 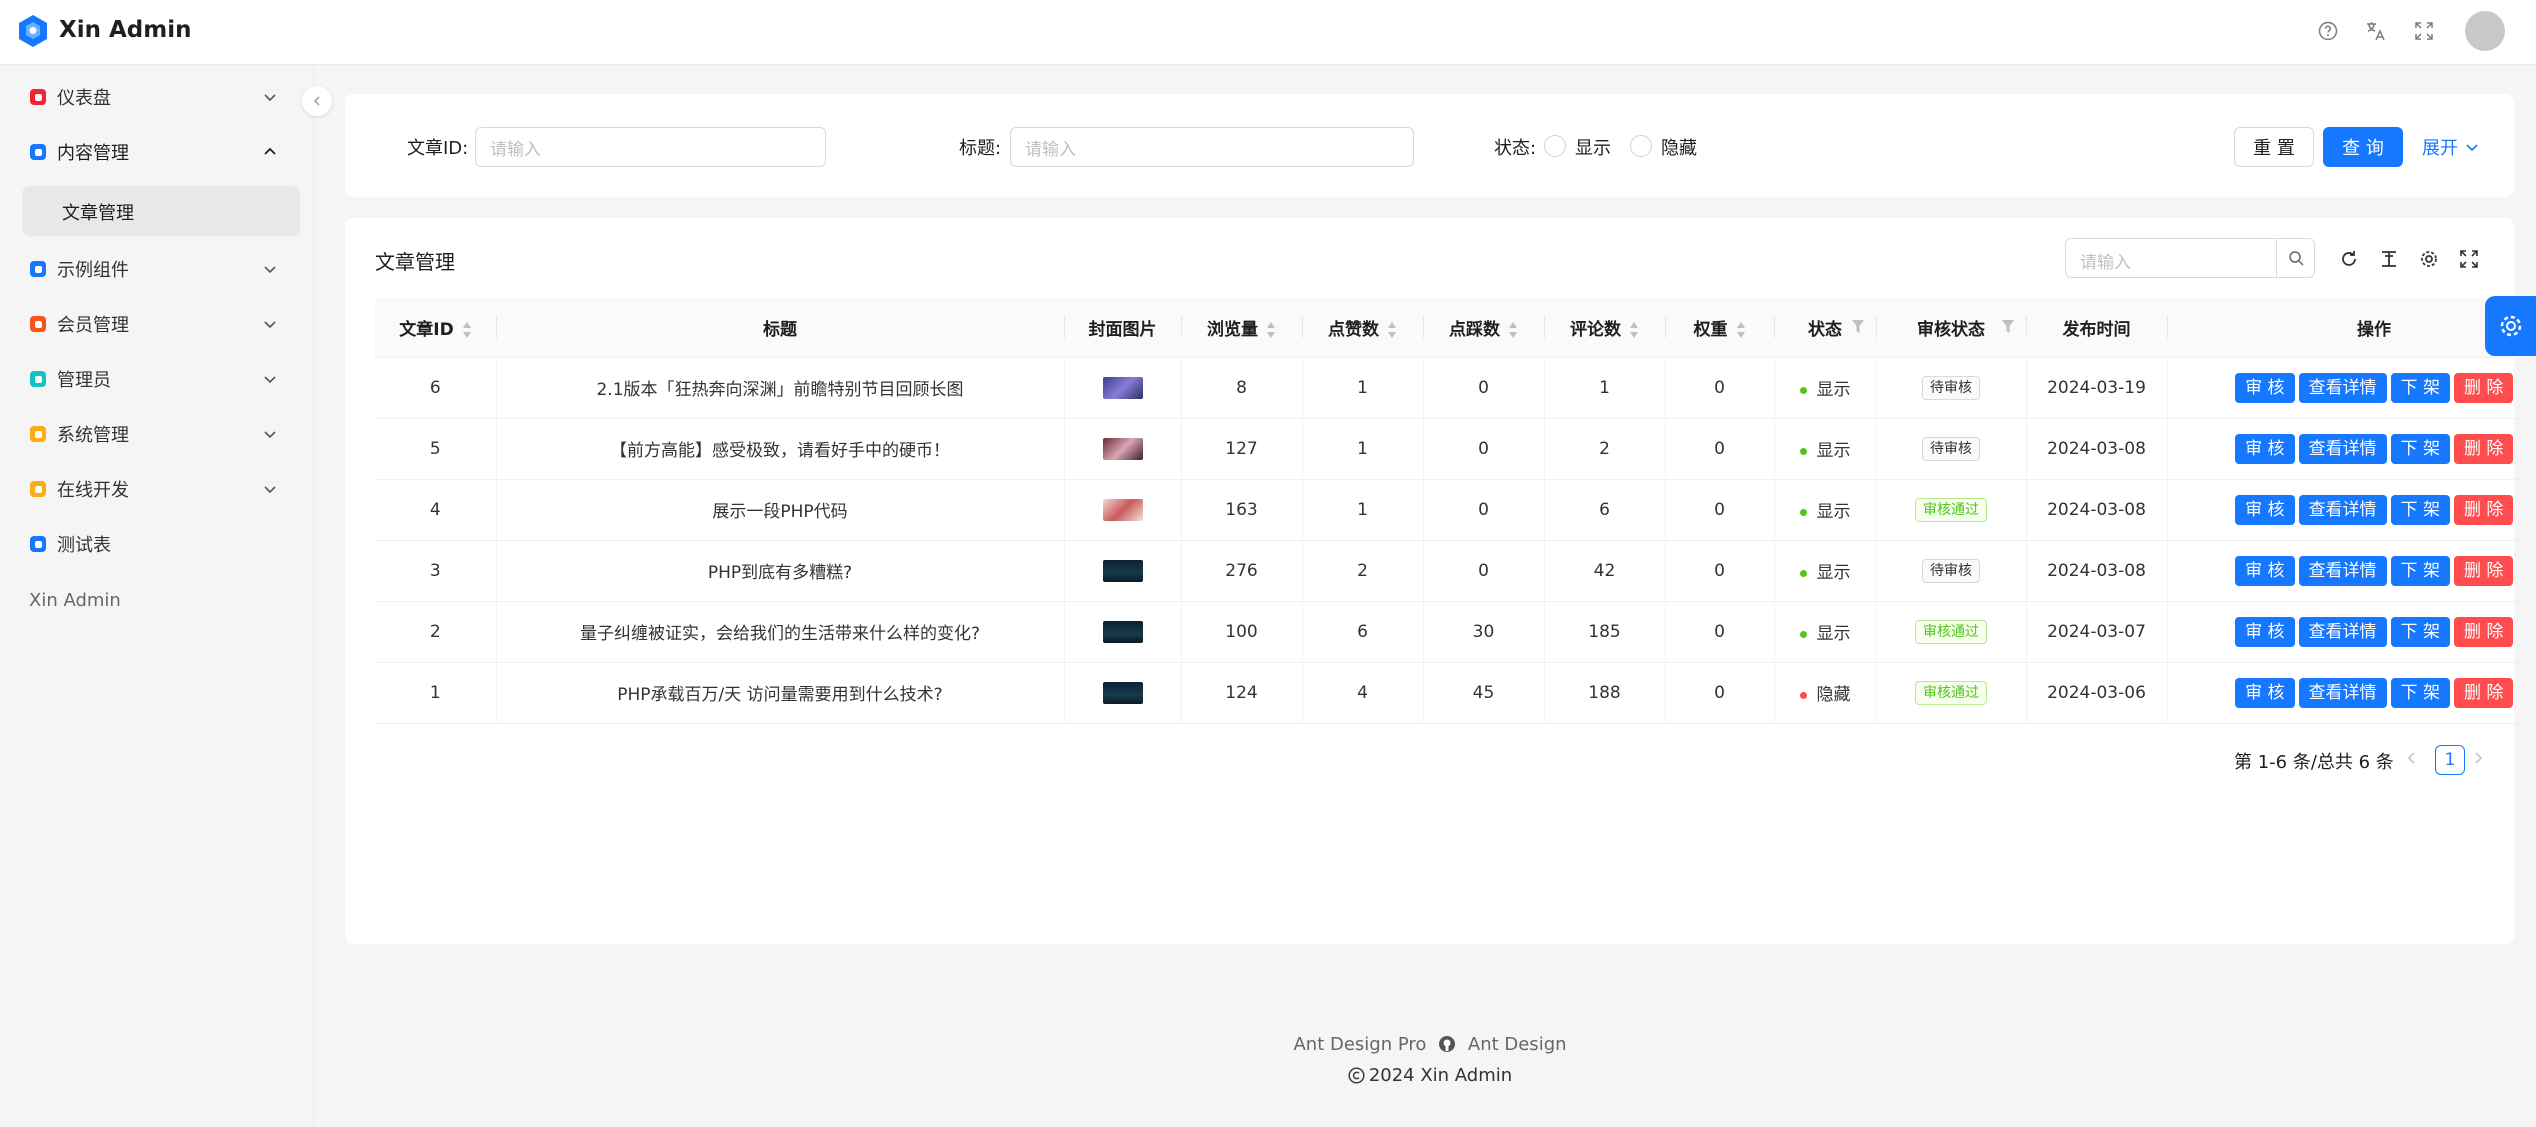 What do you see at coordinates (161, 211) in the screenshot?
I see `sidebar-item-articles: 文章管理` at bounding box center [161, 211].